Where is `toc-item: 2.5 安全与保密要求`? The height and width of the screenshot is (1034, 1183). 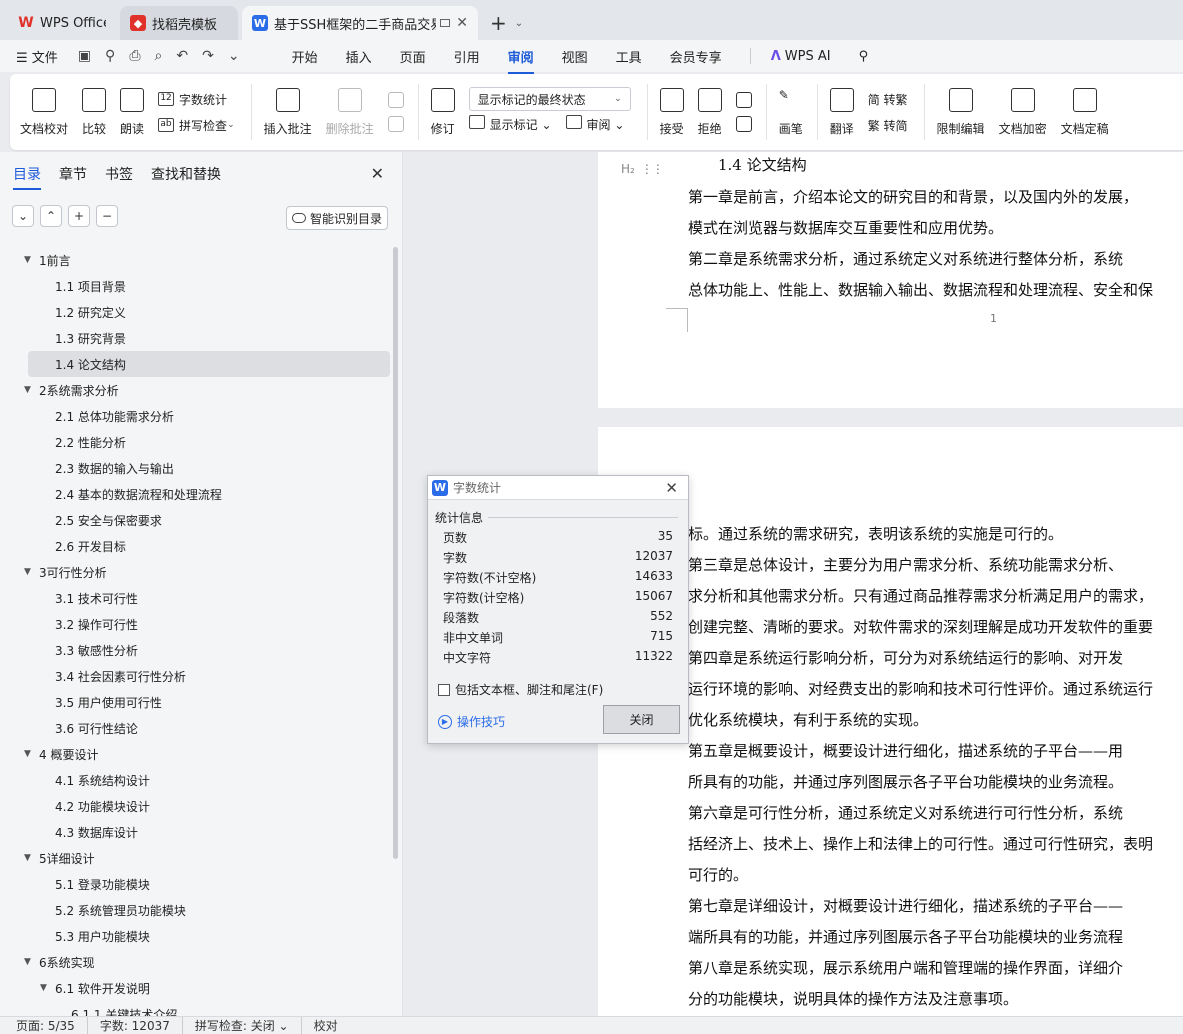 toc-item: 2.5 安全与保密要求 is located at coordinates (196, 520).